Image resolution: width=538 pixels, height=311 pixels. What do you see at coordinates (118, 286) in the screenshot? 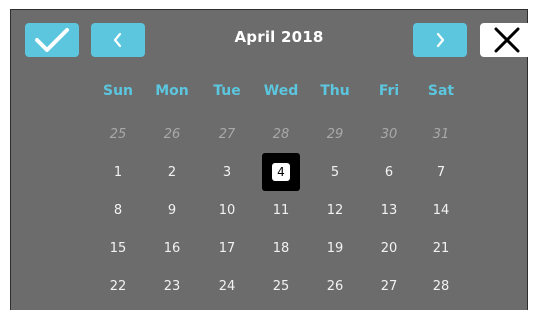
I see `day-cell: 22` at bounding box center [118, 286].